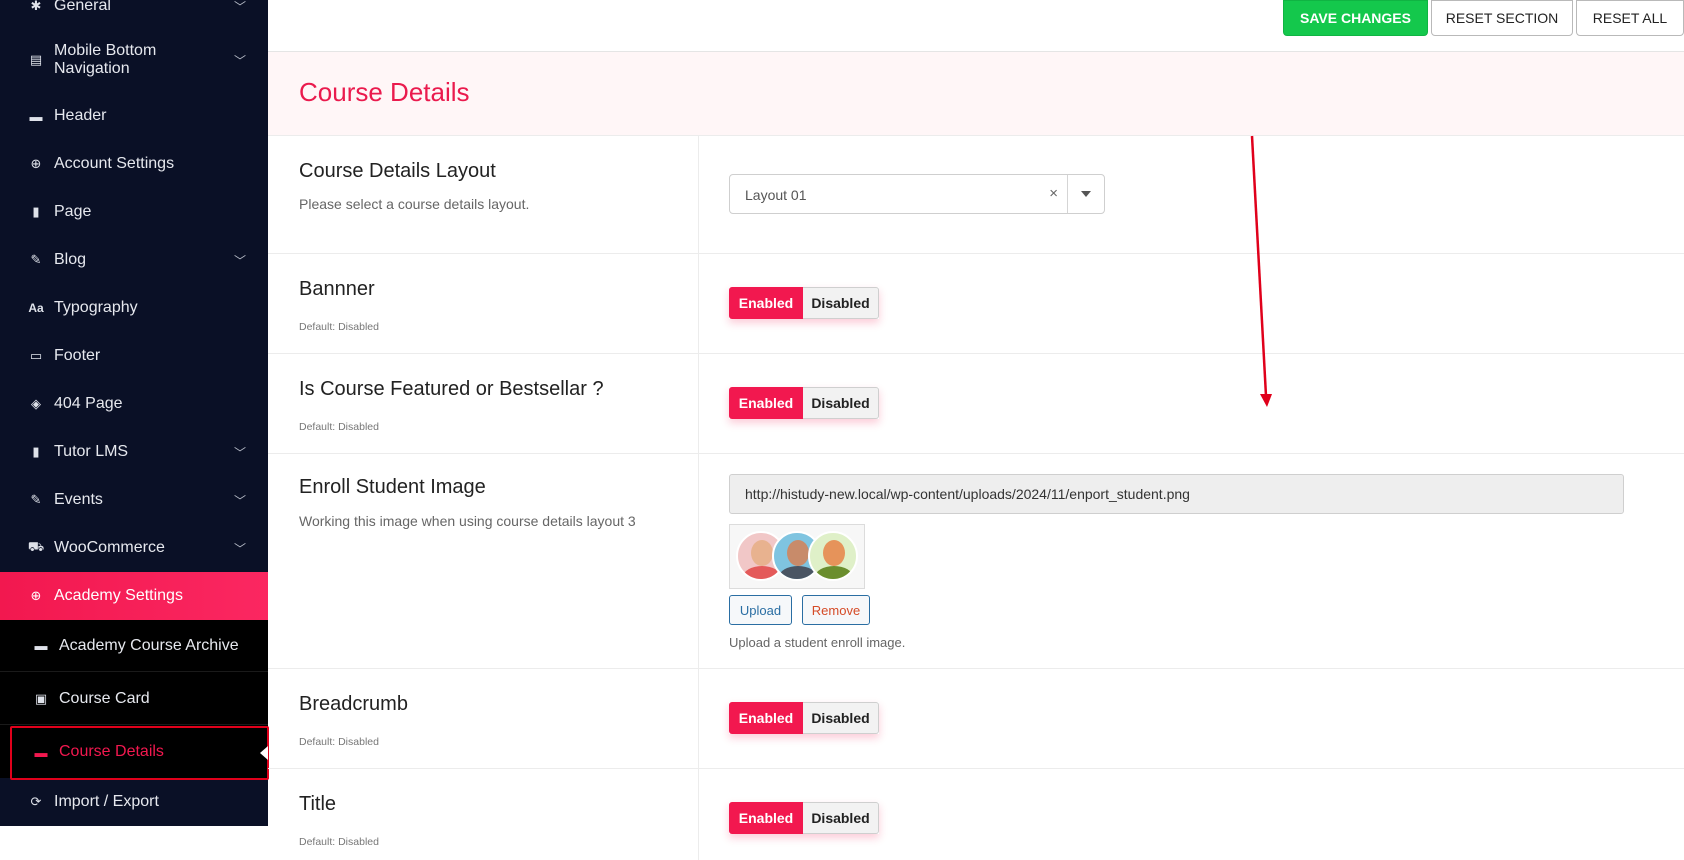 This screenshot has height=860, width=1684. Describe the element at coordinates (976, 94) in the screenshot. I see `section-header: Course Details` at that location.